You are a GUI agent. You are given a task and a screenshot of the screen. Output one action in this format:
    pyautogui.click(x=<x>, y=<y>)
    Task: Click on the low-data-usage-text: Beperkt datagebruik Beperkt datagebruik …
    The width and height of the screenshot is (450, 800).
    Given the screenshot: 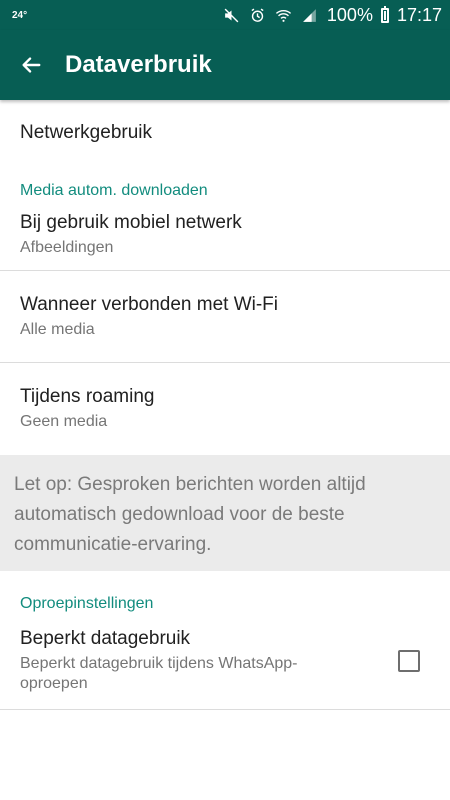 What is the action you would take?
    pyautogui.click(x=209, y=661)
    